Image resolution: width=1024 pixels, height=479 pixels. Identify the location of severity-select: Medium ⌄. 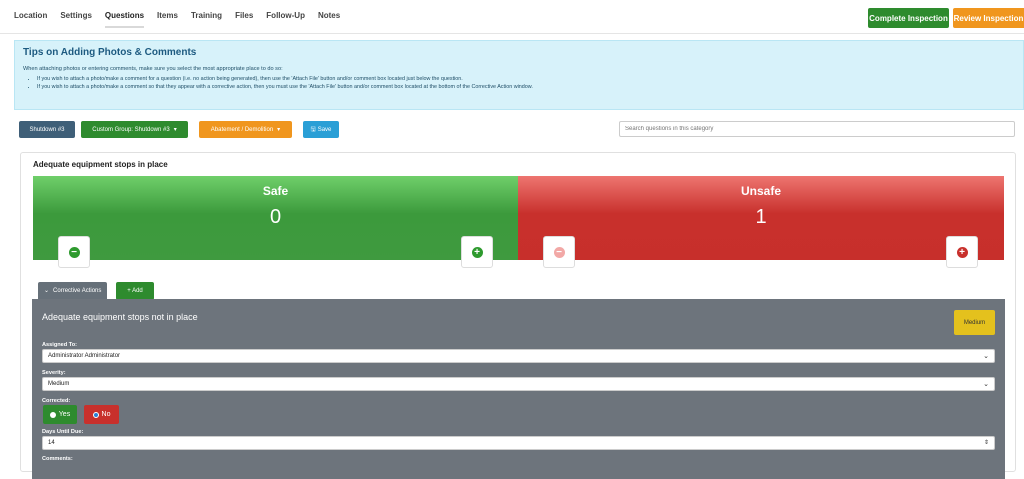
(518, 384).